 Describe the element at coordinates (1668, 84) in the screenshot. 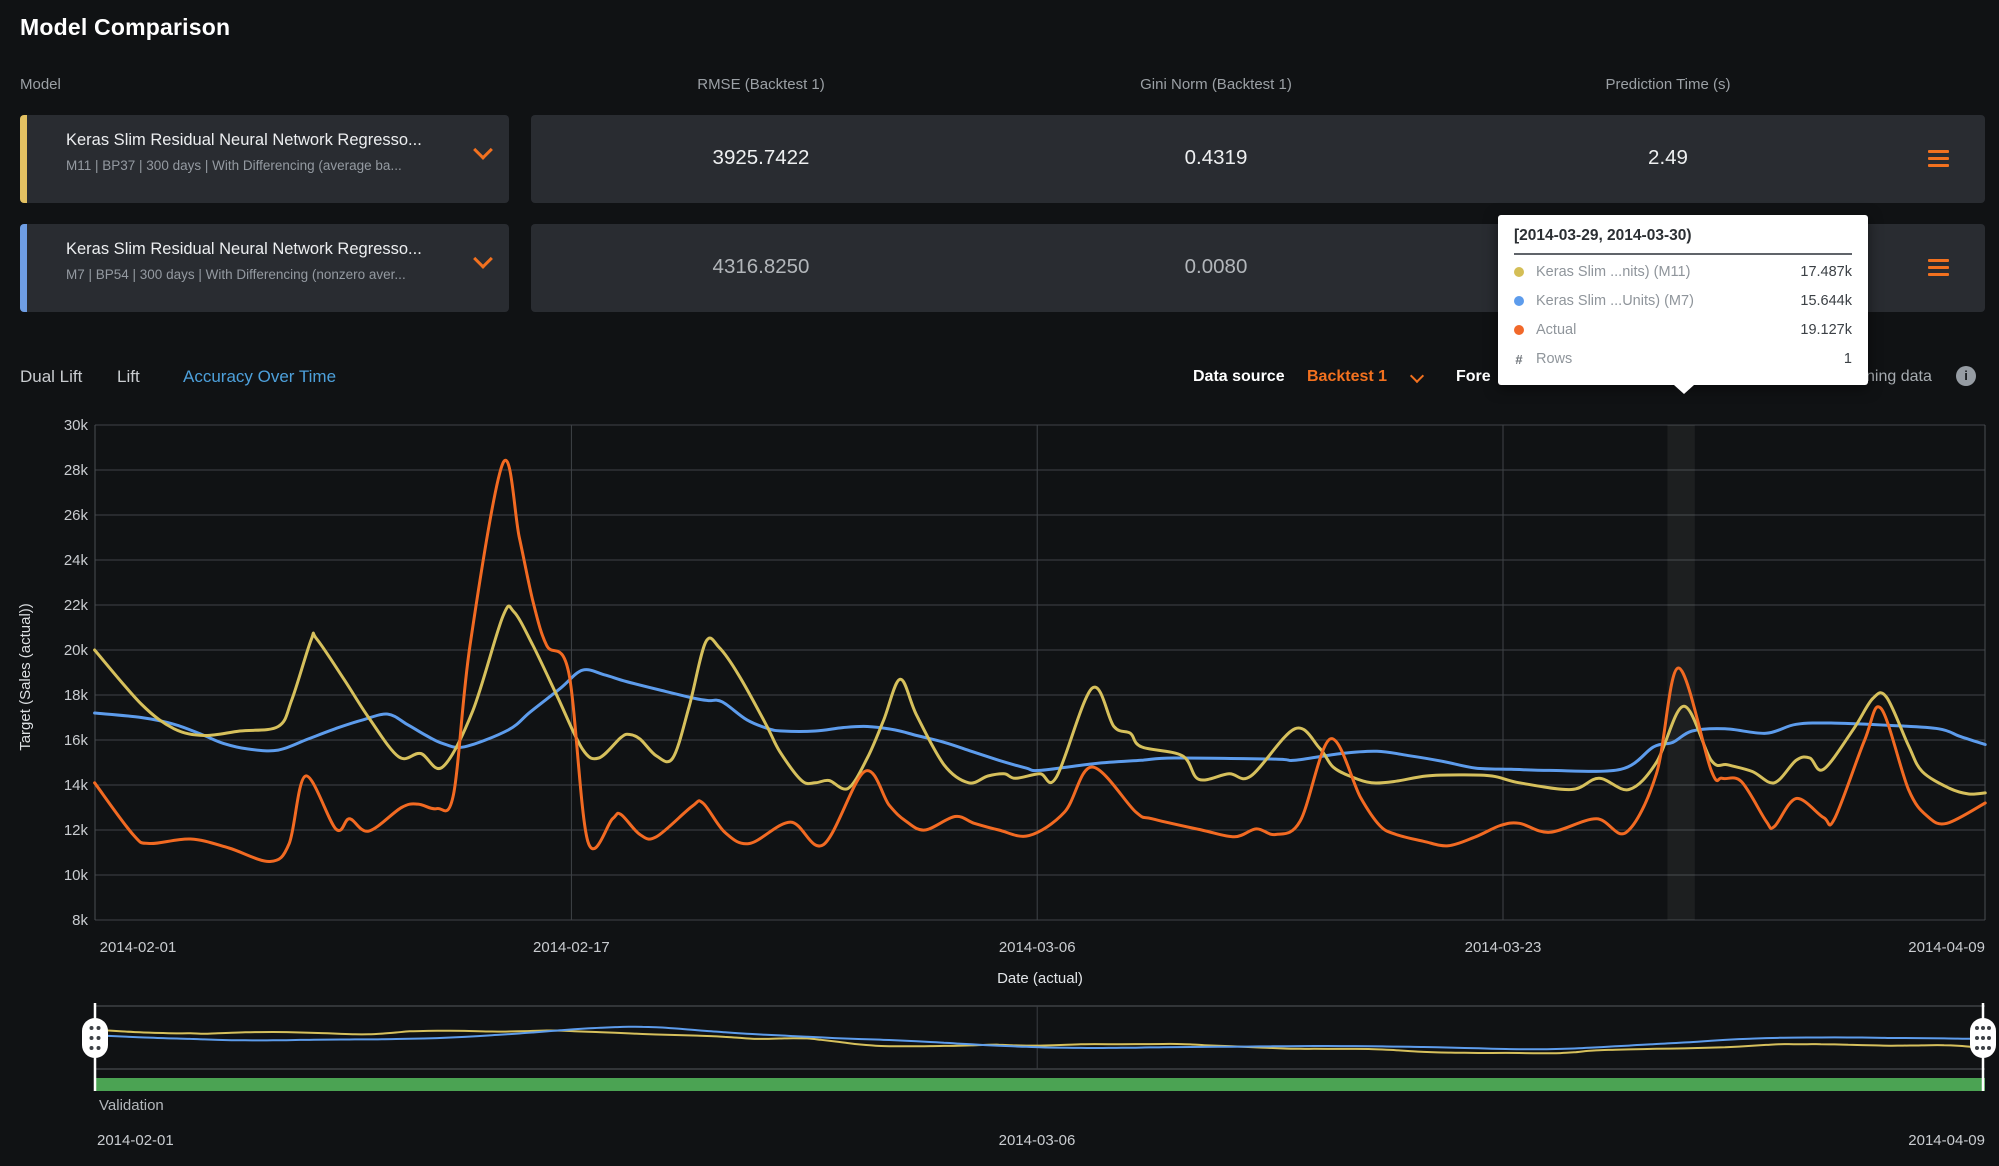

I see `column-header: Prediction Time (s)` at that location.